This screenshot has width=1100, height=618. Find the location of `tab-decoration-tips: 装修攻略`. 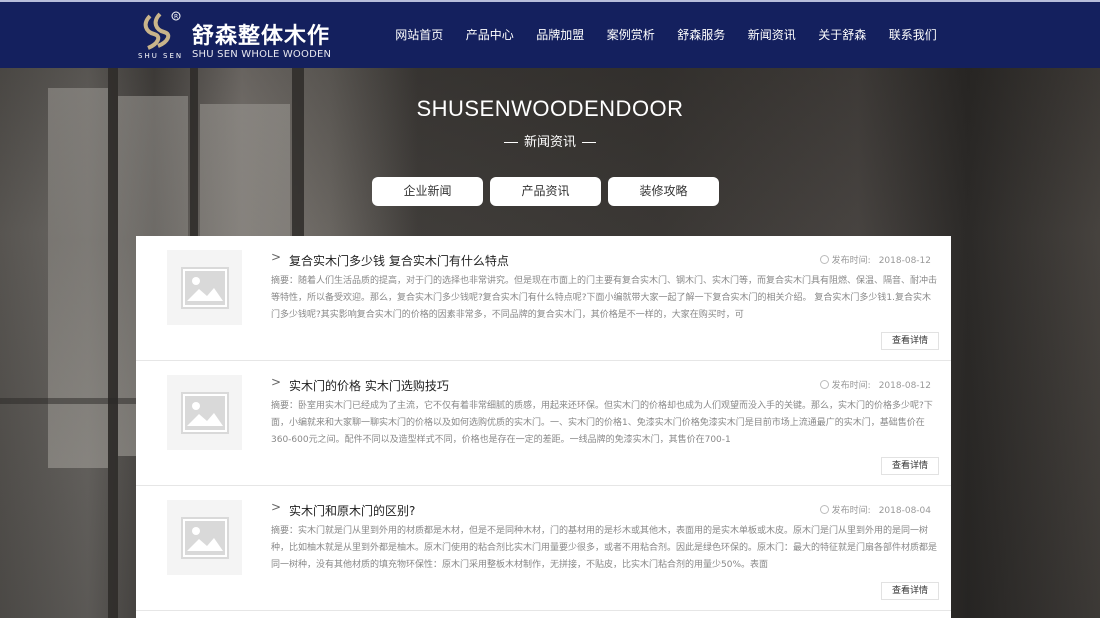

tab-decoration-tips: 装修攻略 is located at coordinates (663, 191).